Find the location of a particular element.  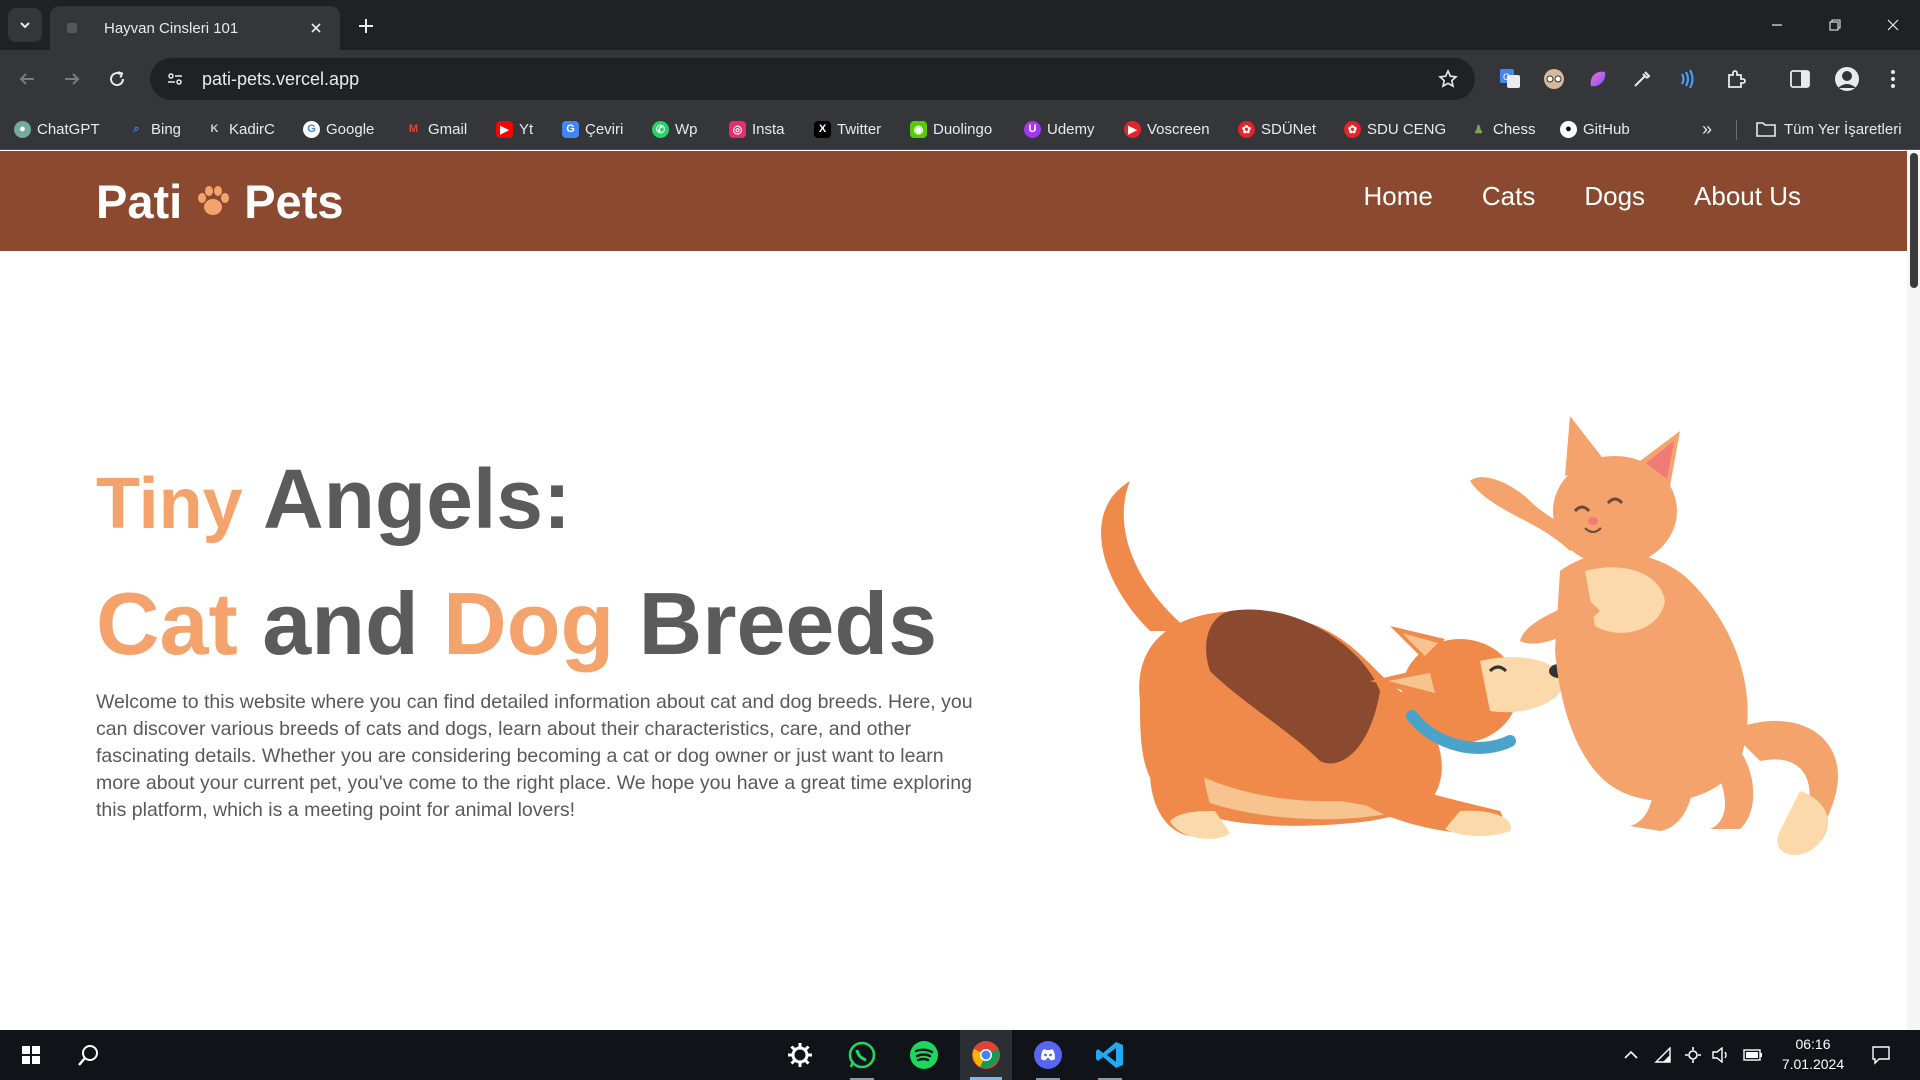

taskbar-clock: 06:16 7.01.2024 is located at coordinates (1813, 1054).